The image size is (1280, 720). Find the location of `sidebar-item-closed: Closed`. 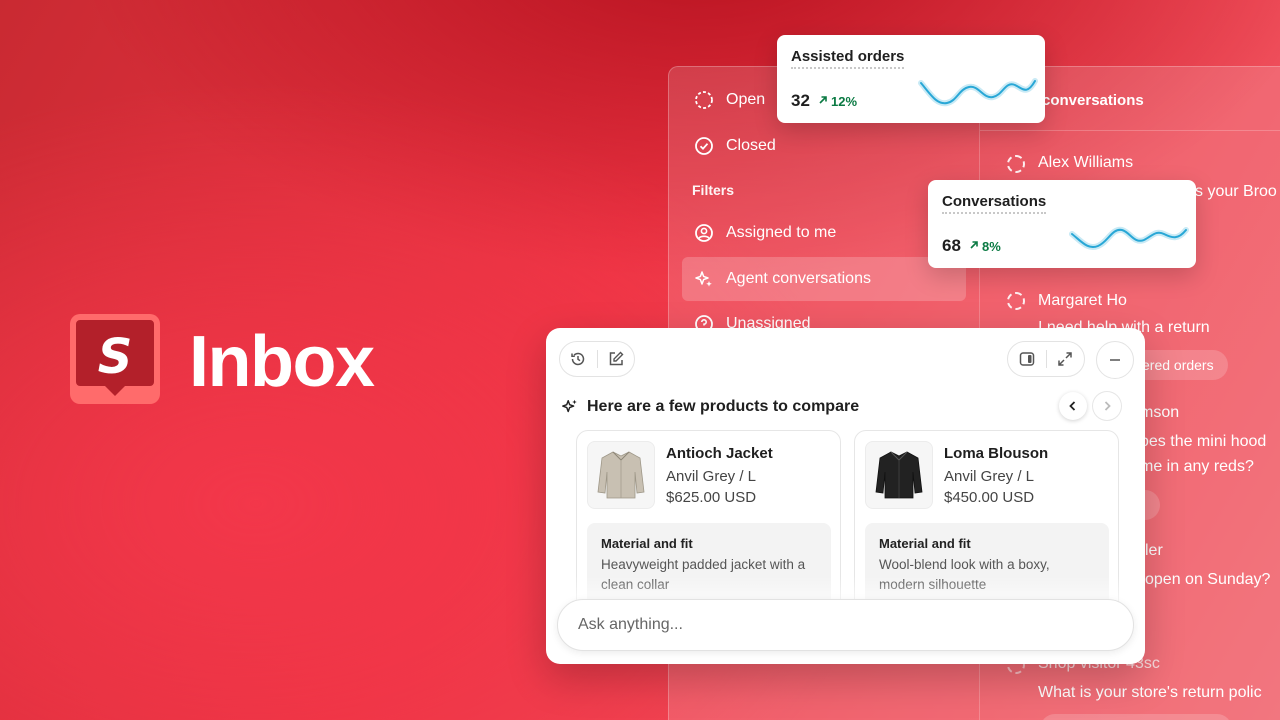

sidebar-item-closed: Closed is located at coordinates (735, 146).